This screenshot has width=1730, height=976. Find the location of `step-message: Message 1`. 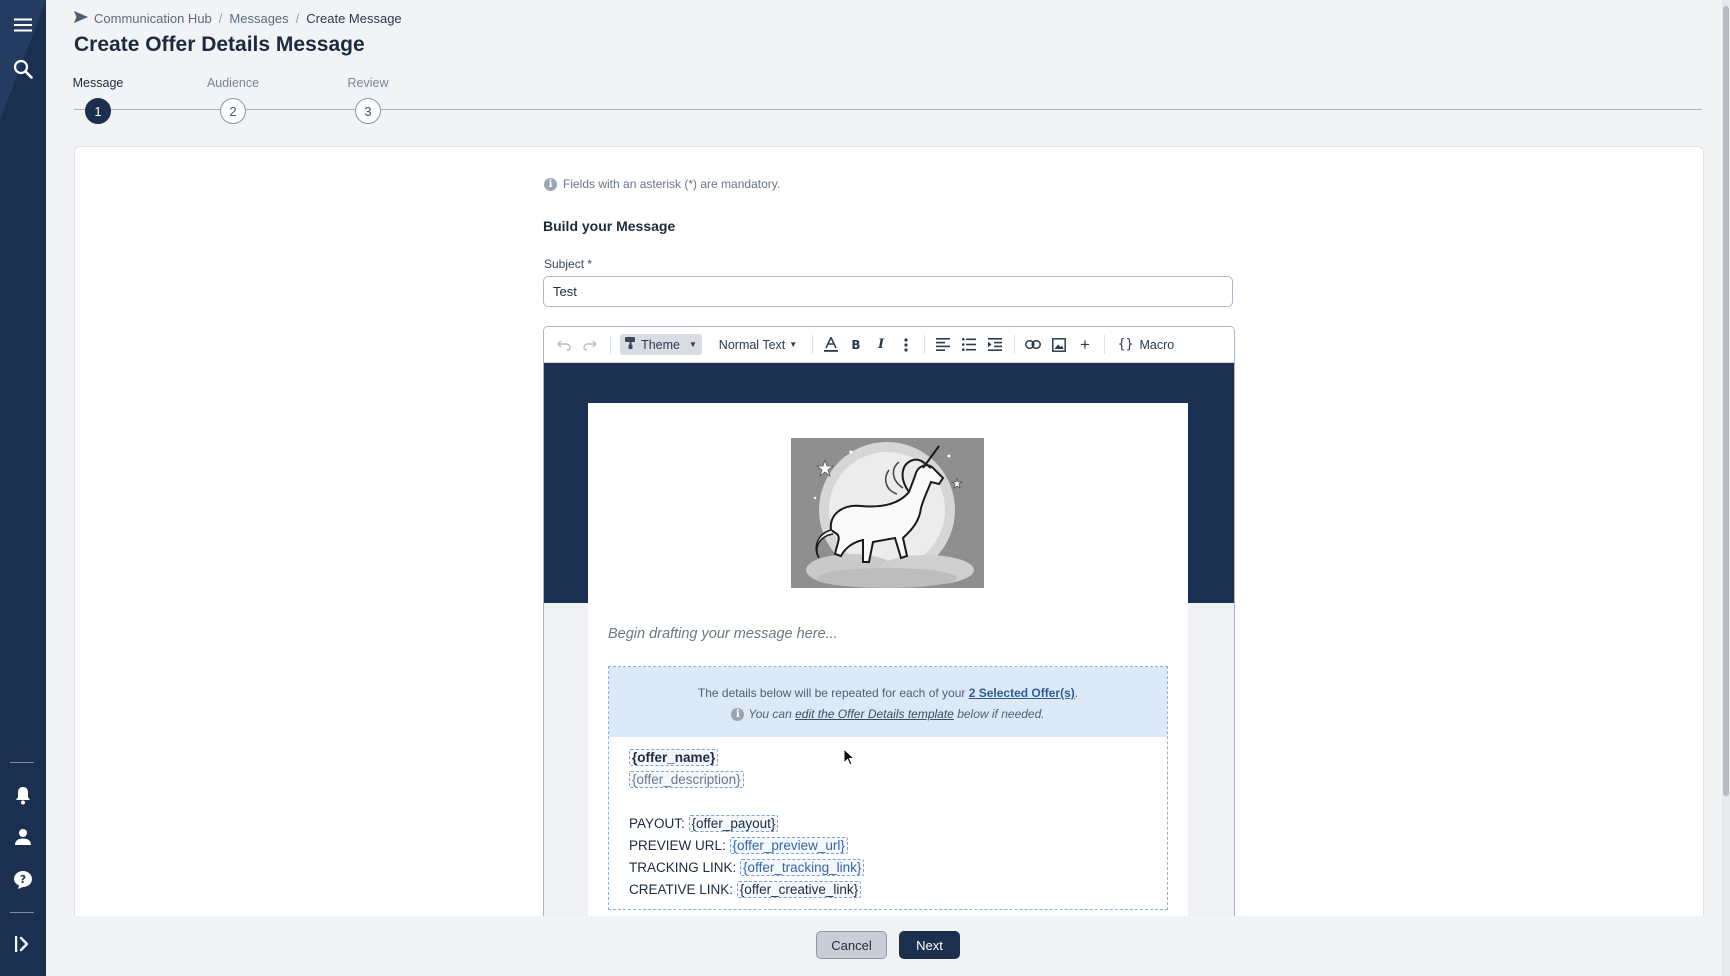

step-message: Message 1 is located at coordinates (98, 99).